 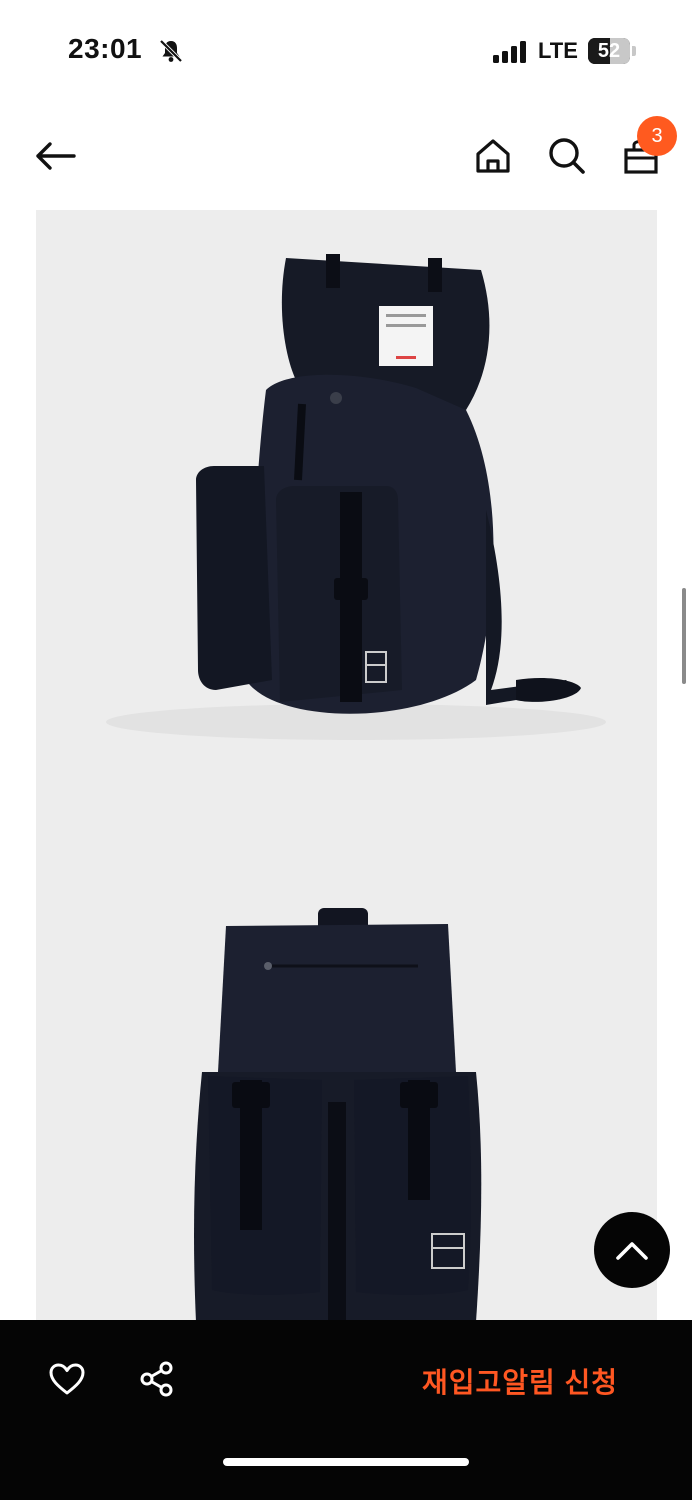 What do you see at coordinates (634, 51) in the screenshot?
I see `battery-cap` at bounding box center [634, 51].